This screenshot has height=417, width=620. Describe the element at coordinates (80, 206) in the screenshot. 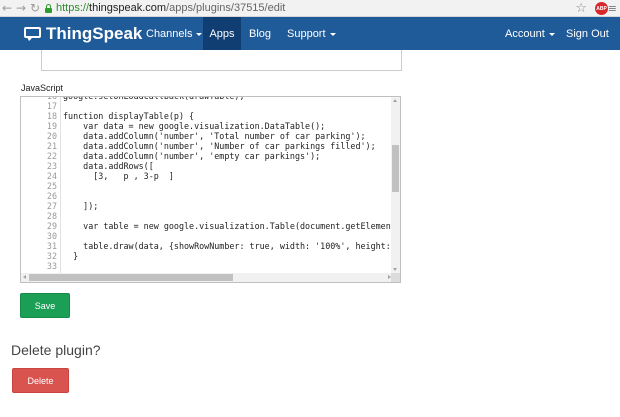

I see `code-line: ]);` at that location.